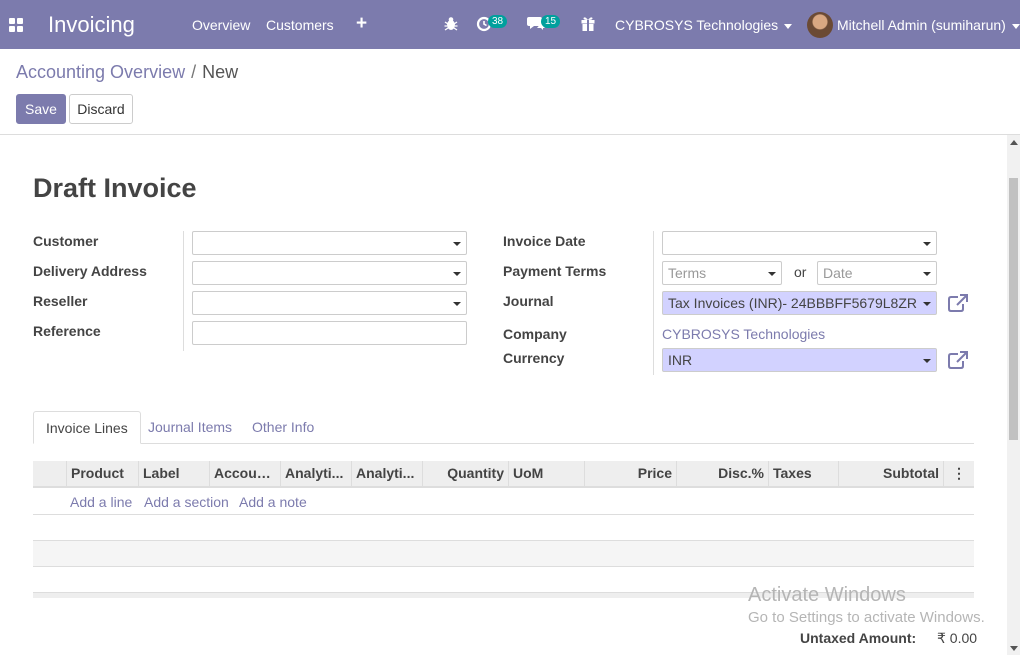  I want to click on column-label: Label, so click(173, 473).